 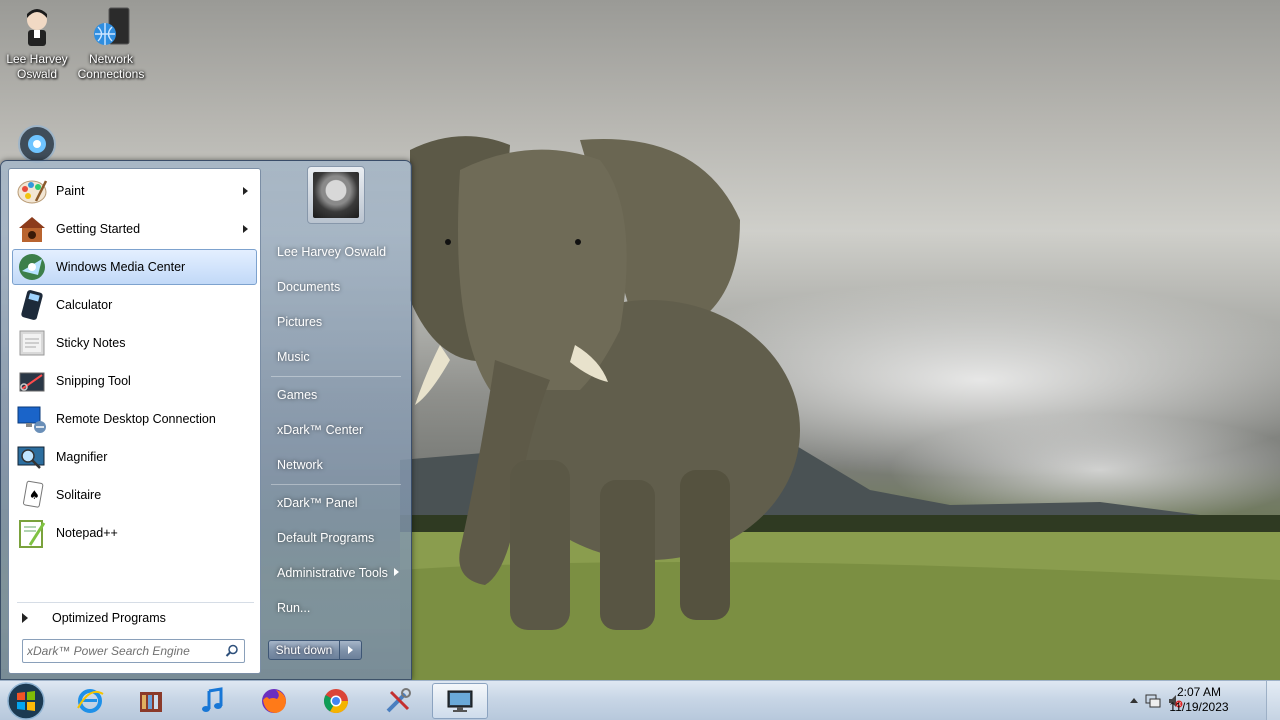 I want to click on right-item-xdark-panel: xDark™ Panel, so click(x=336, y=503).